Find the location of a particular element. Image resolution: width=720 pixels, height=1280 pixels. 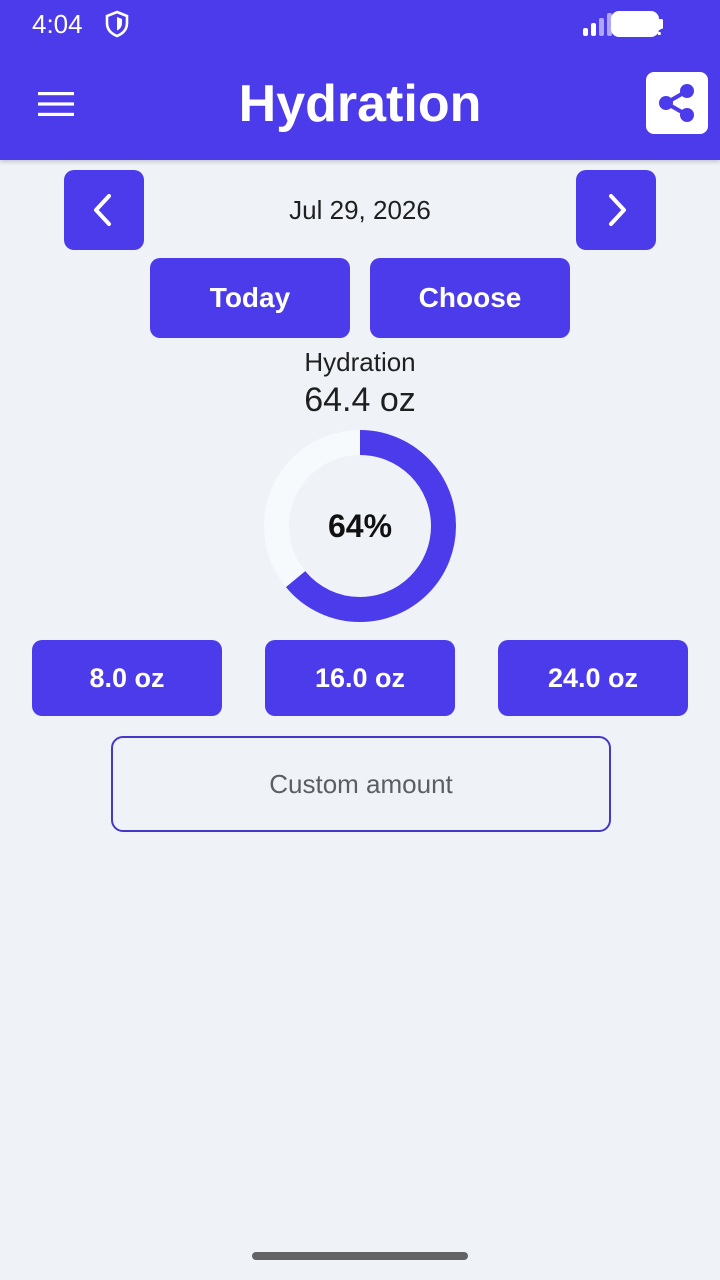

chevron-left-icon is located at coordinates (102, 210).